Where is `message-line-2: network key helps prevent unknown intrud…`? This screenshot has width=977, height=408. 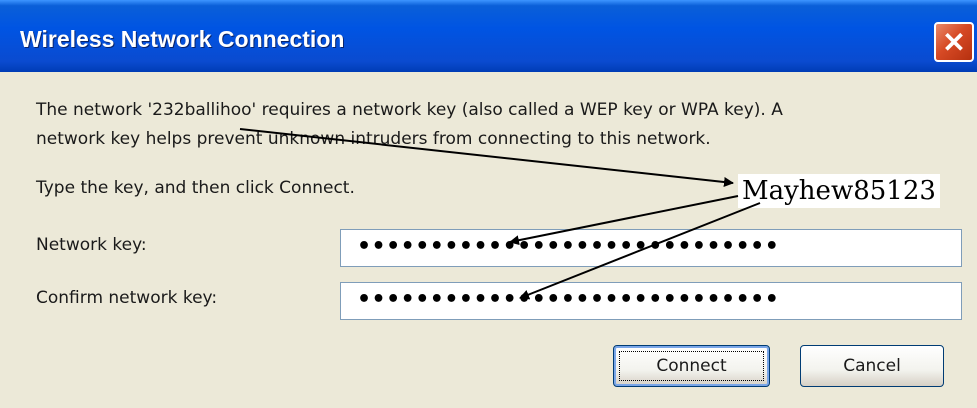
message-line-2: network key helps prevent unknown intrud… is located at coordinates (373, 139).